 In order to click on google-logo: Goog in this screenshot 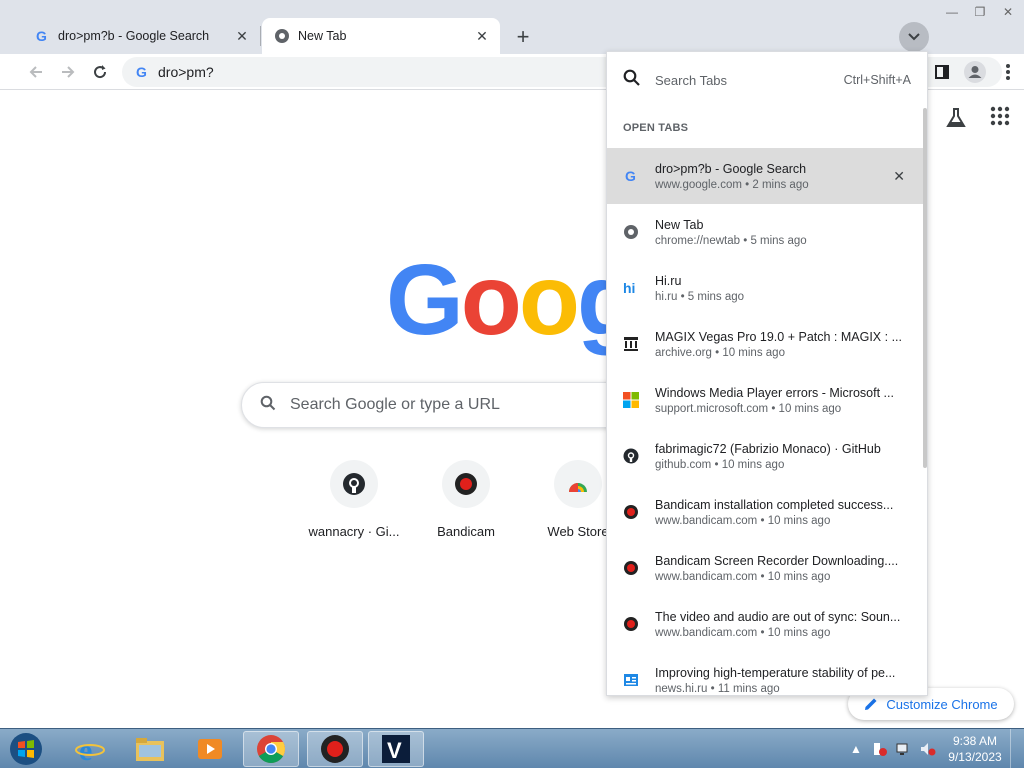, I will do `click(512, 300)`.